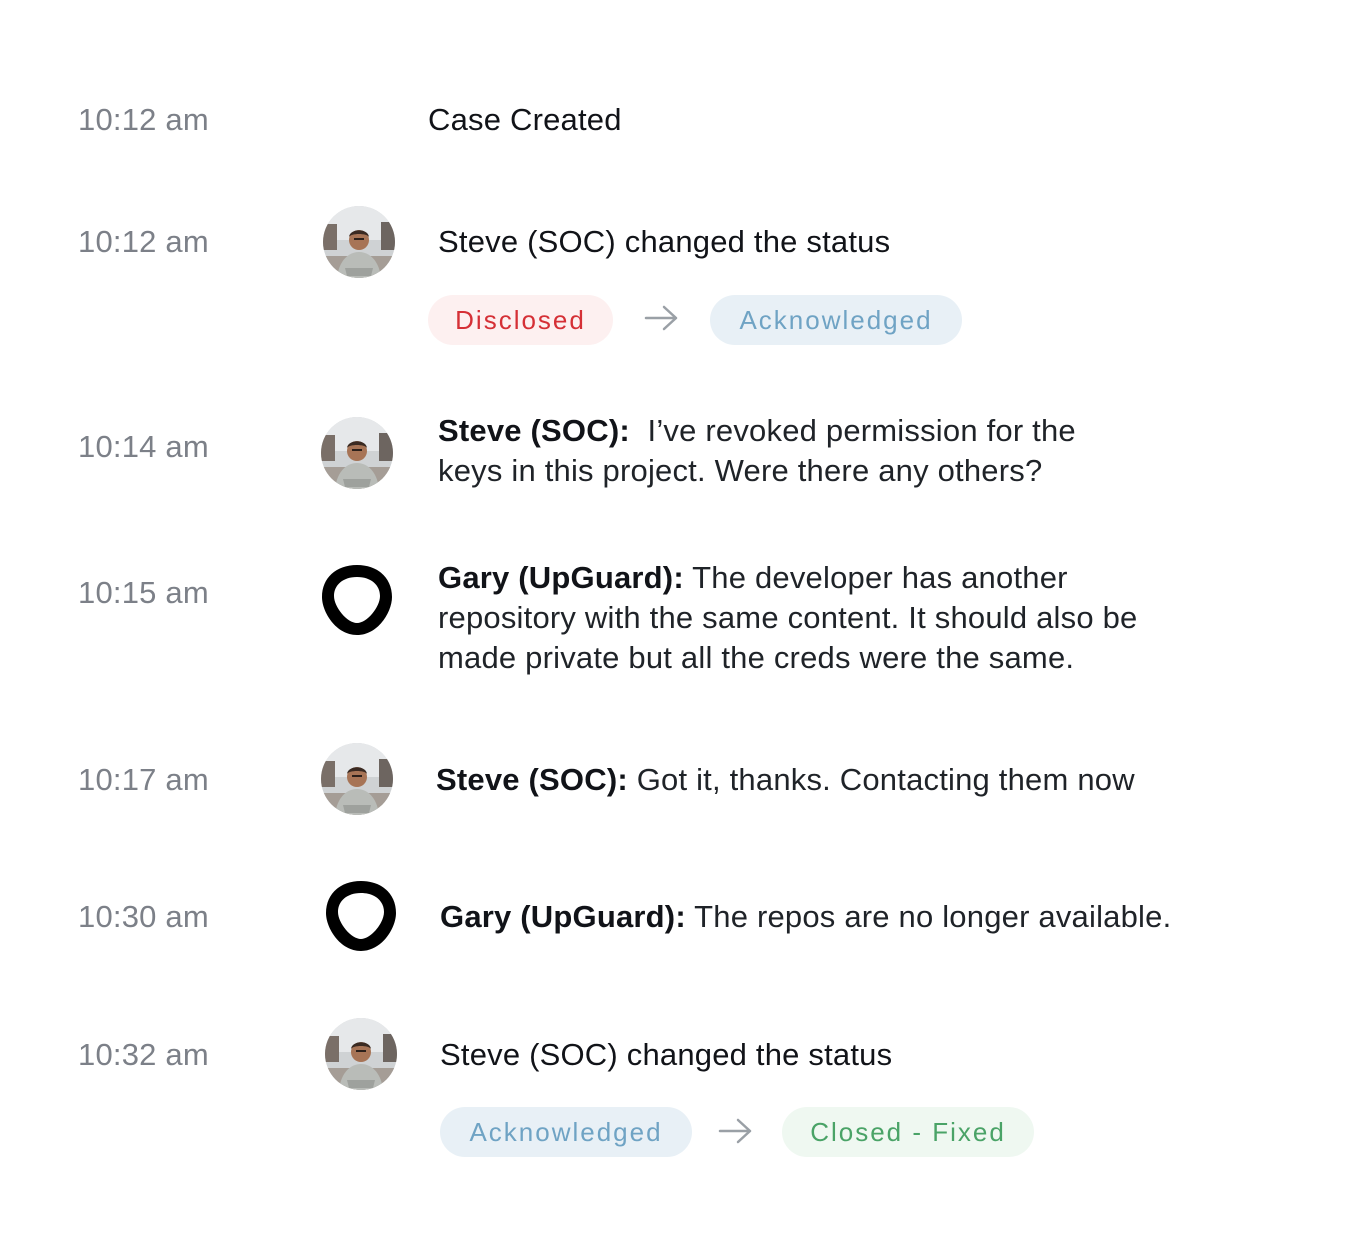 The image size is (1354, 1254). What do you see at coordinates (880, 577) in the screenshot?
I see `message-line: The developer has another` at bounding box center [880, 577].